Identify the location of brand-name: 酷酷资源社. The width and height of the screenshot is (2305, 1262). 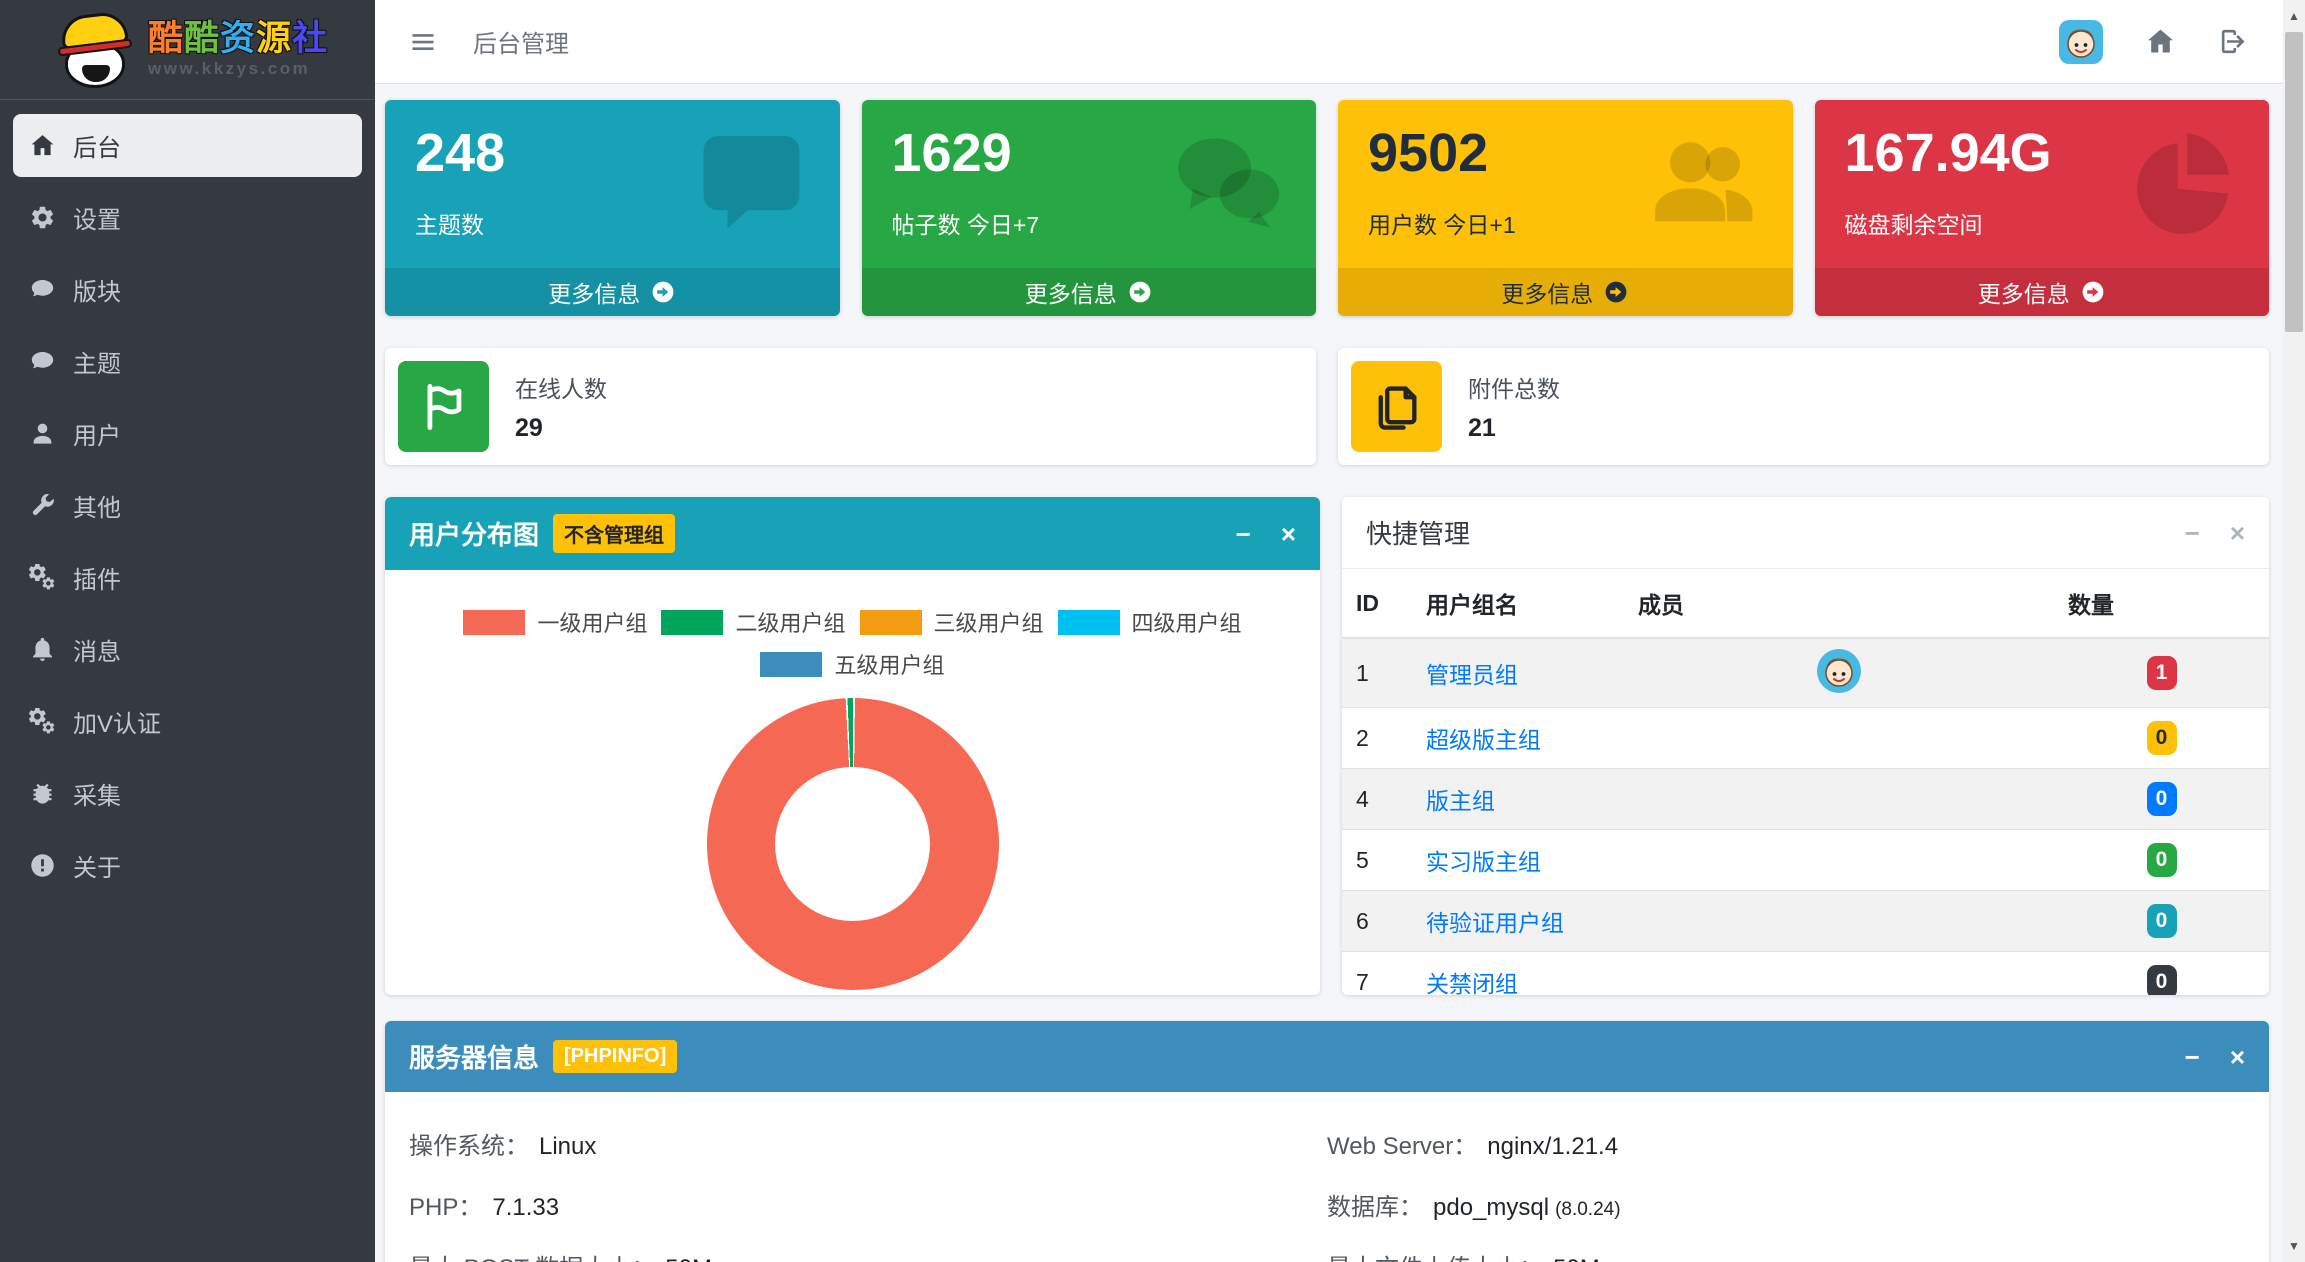
(238, 38).